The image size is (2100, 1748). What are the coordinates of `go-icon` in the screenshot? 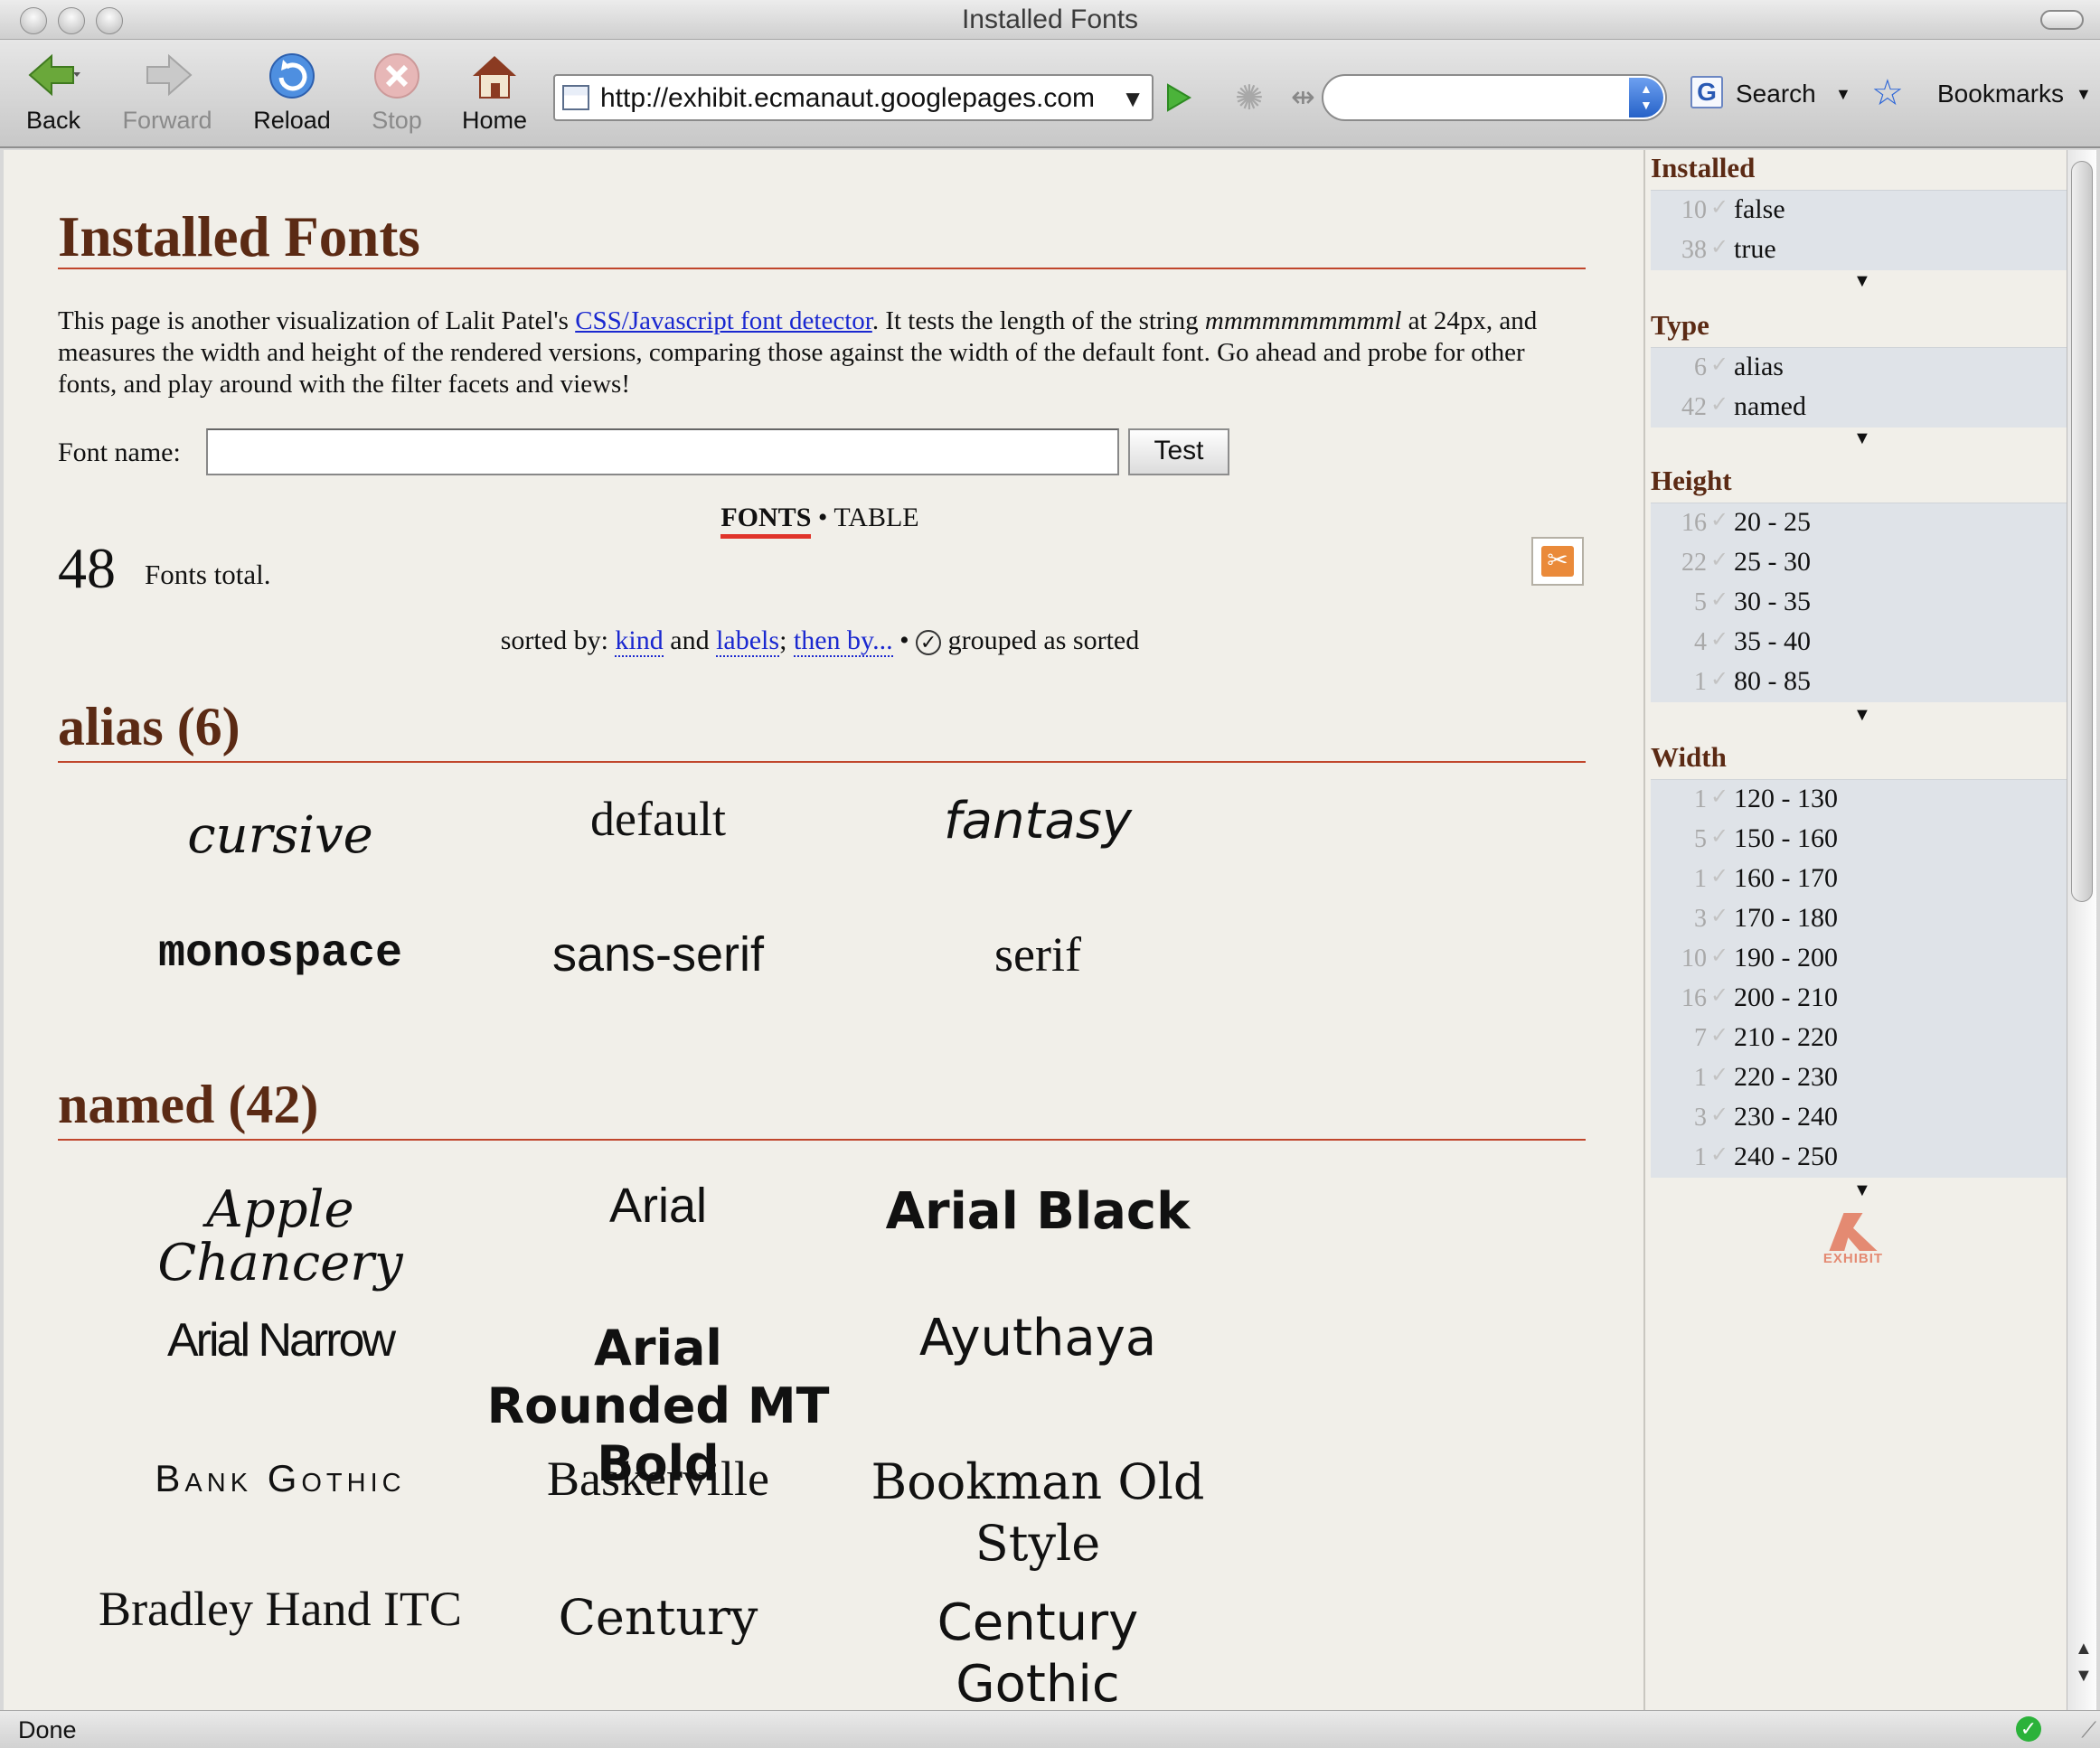 It's located at (1177, 98).